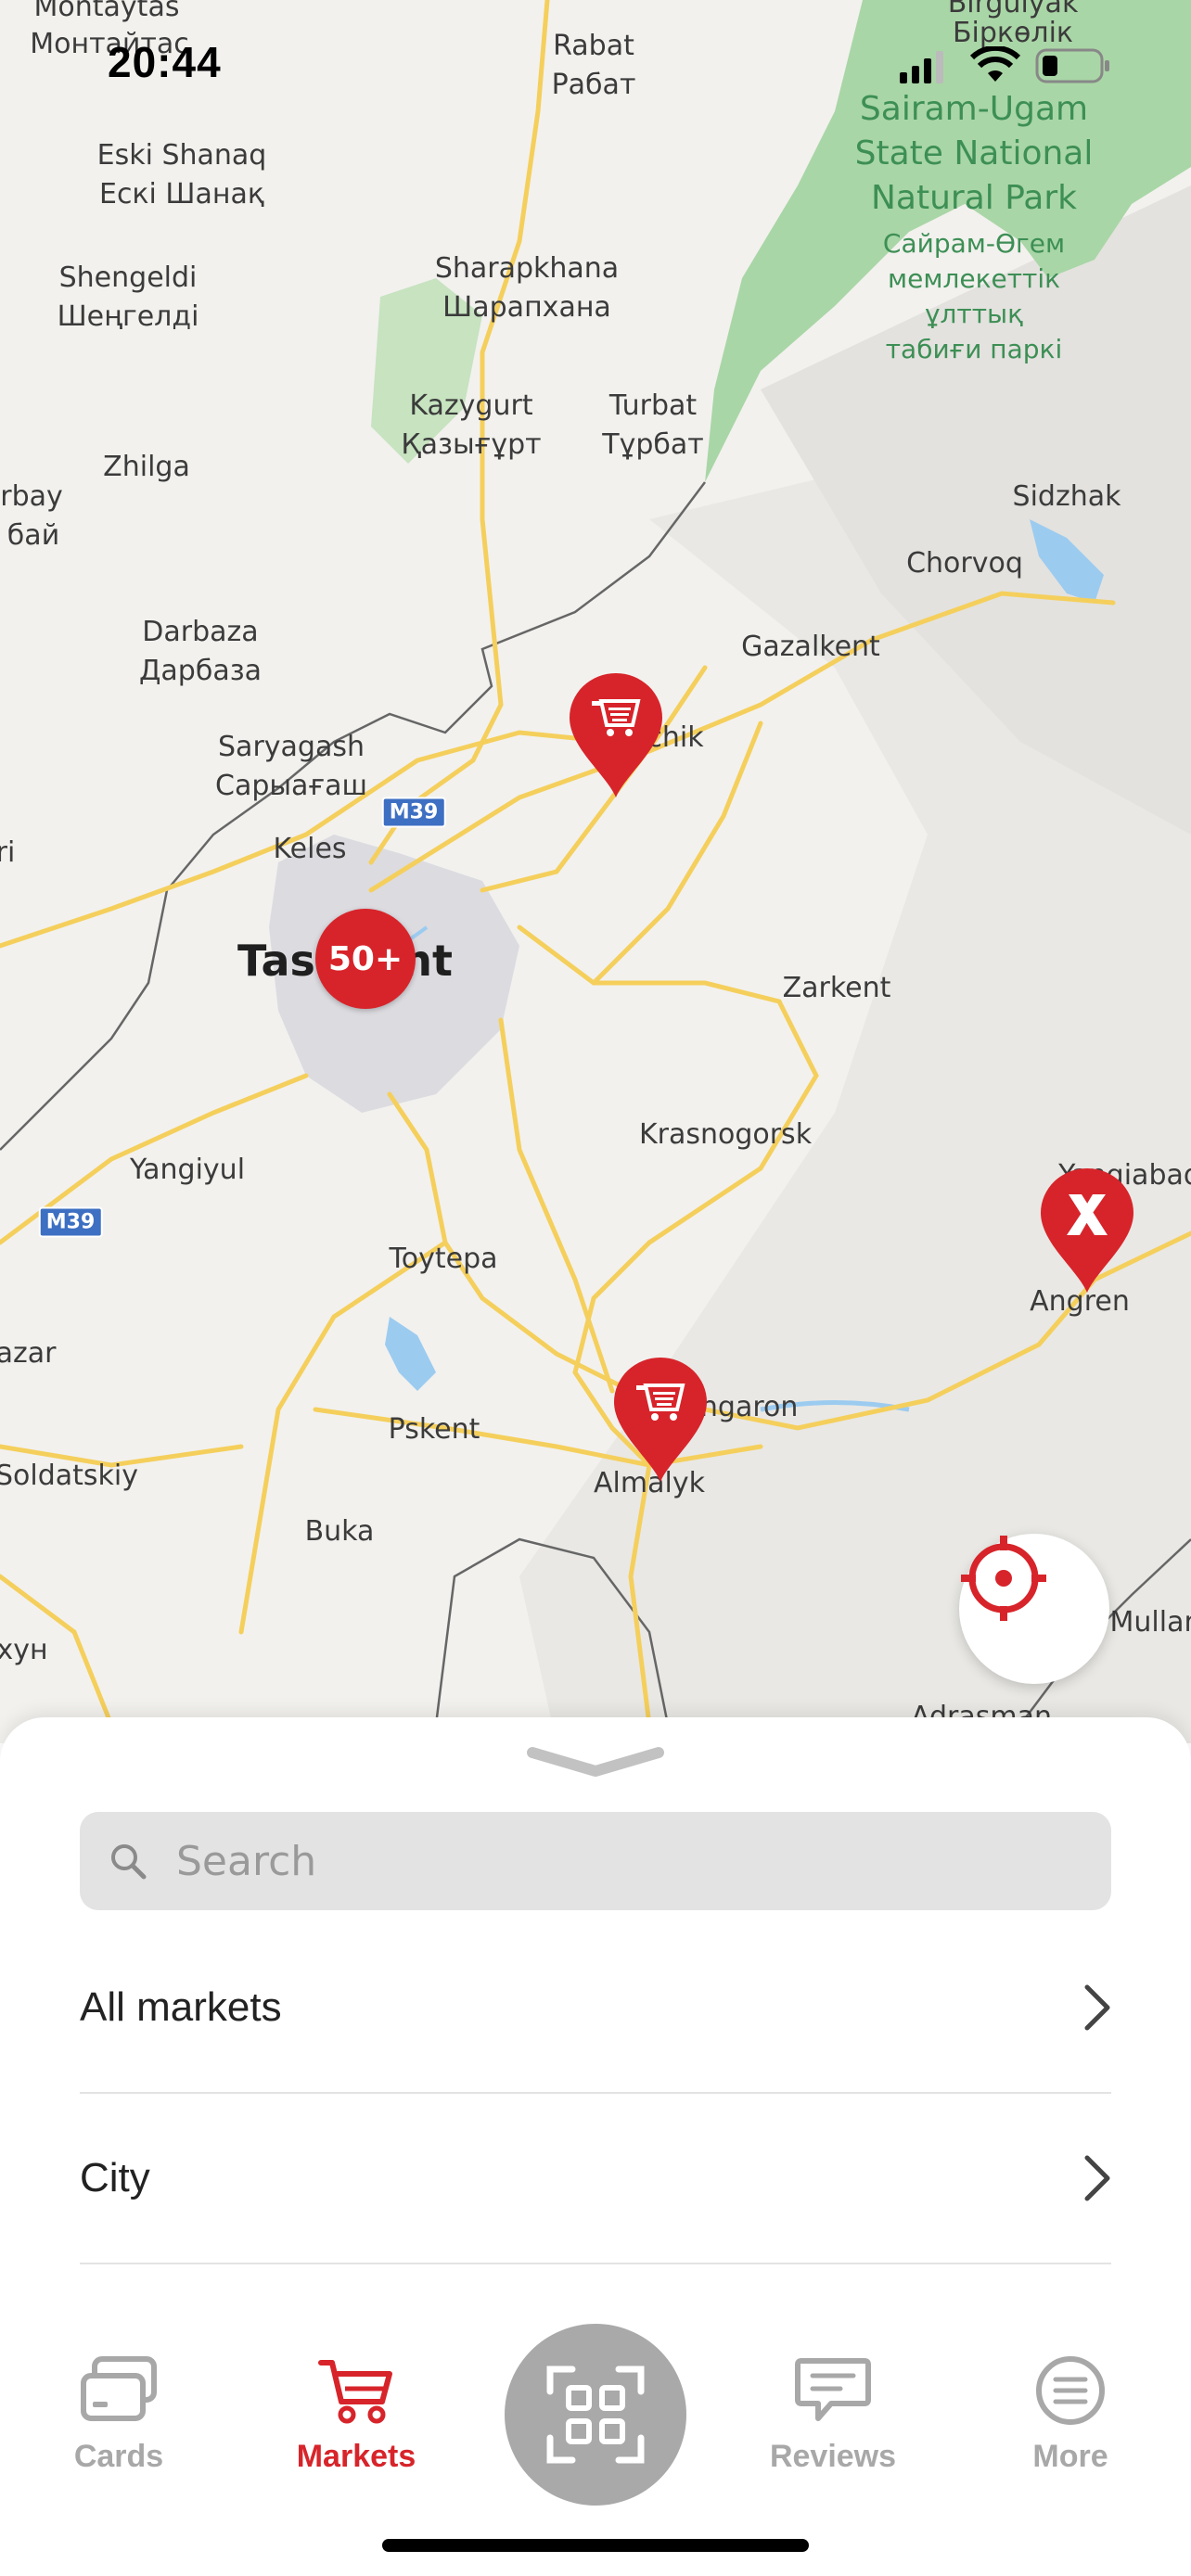 The image size is (1191, 2576). Describe the element at coordinates (339, 1531) in the screenshot. I see `map-place-label: Buka` at that location.